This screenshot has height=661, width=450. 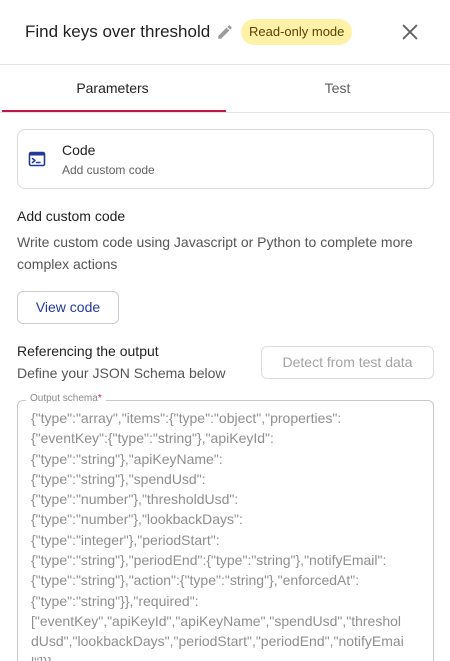 What do you see at coordinates (121, 373) in the screenshot?
I see `output-description: Define your JSON Schema below` at bounding box center [121, 373].